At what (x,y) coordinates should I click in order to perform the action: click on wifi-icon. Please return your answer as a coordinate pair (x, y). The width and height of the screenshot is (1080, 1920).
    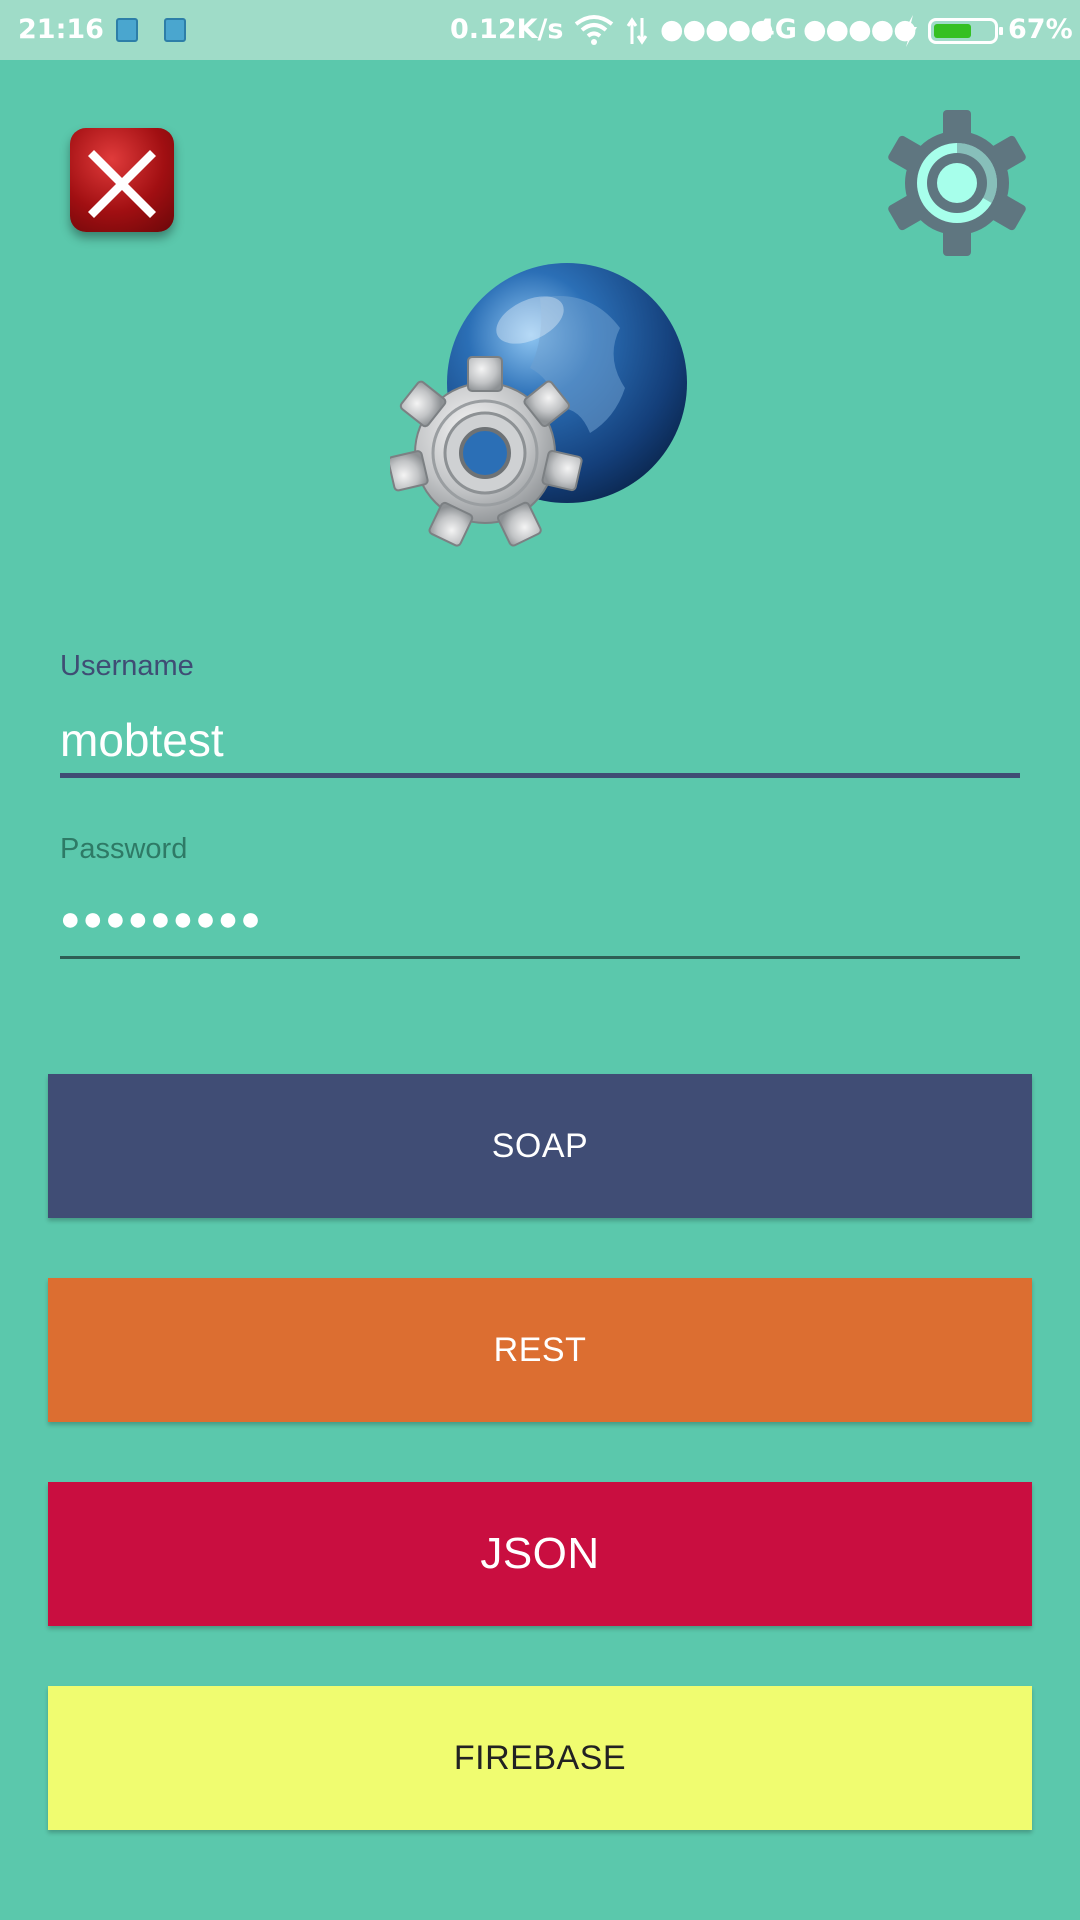
    Looking at the image, I should click on (594, 30).